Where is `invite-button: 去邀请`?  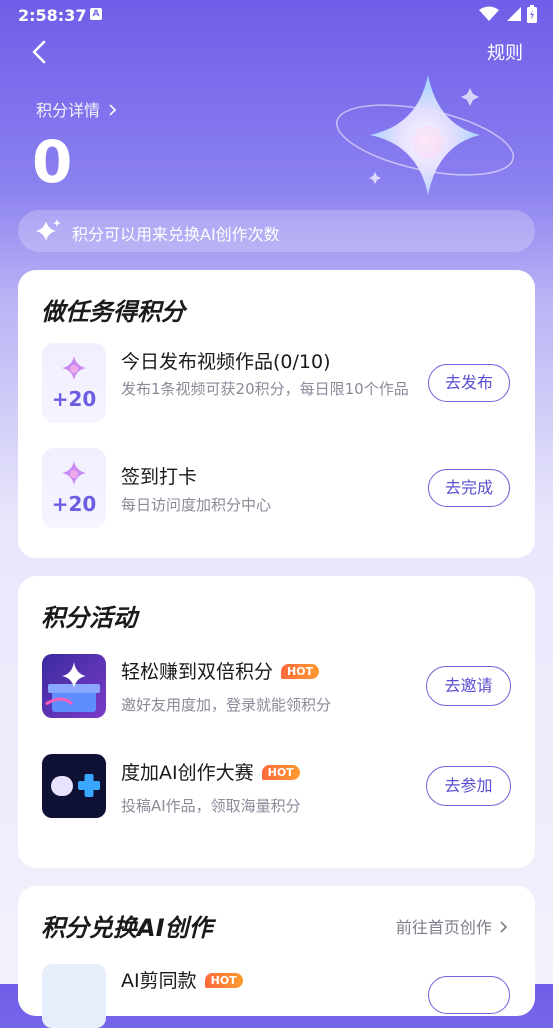
invite-button: 去邀请 is located at coordinates (468, 686).